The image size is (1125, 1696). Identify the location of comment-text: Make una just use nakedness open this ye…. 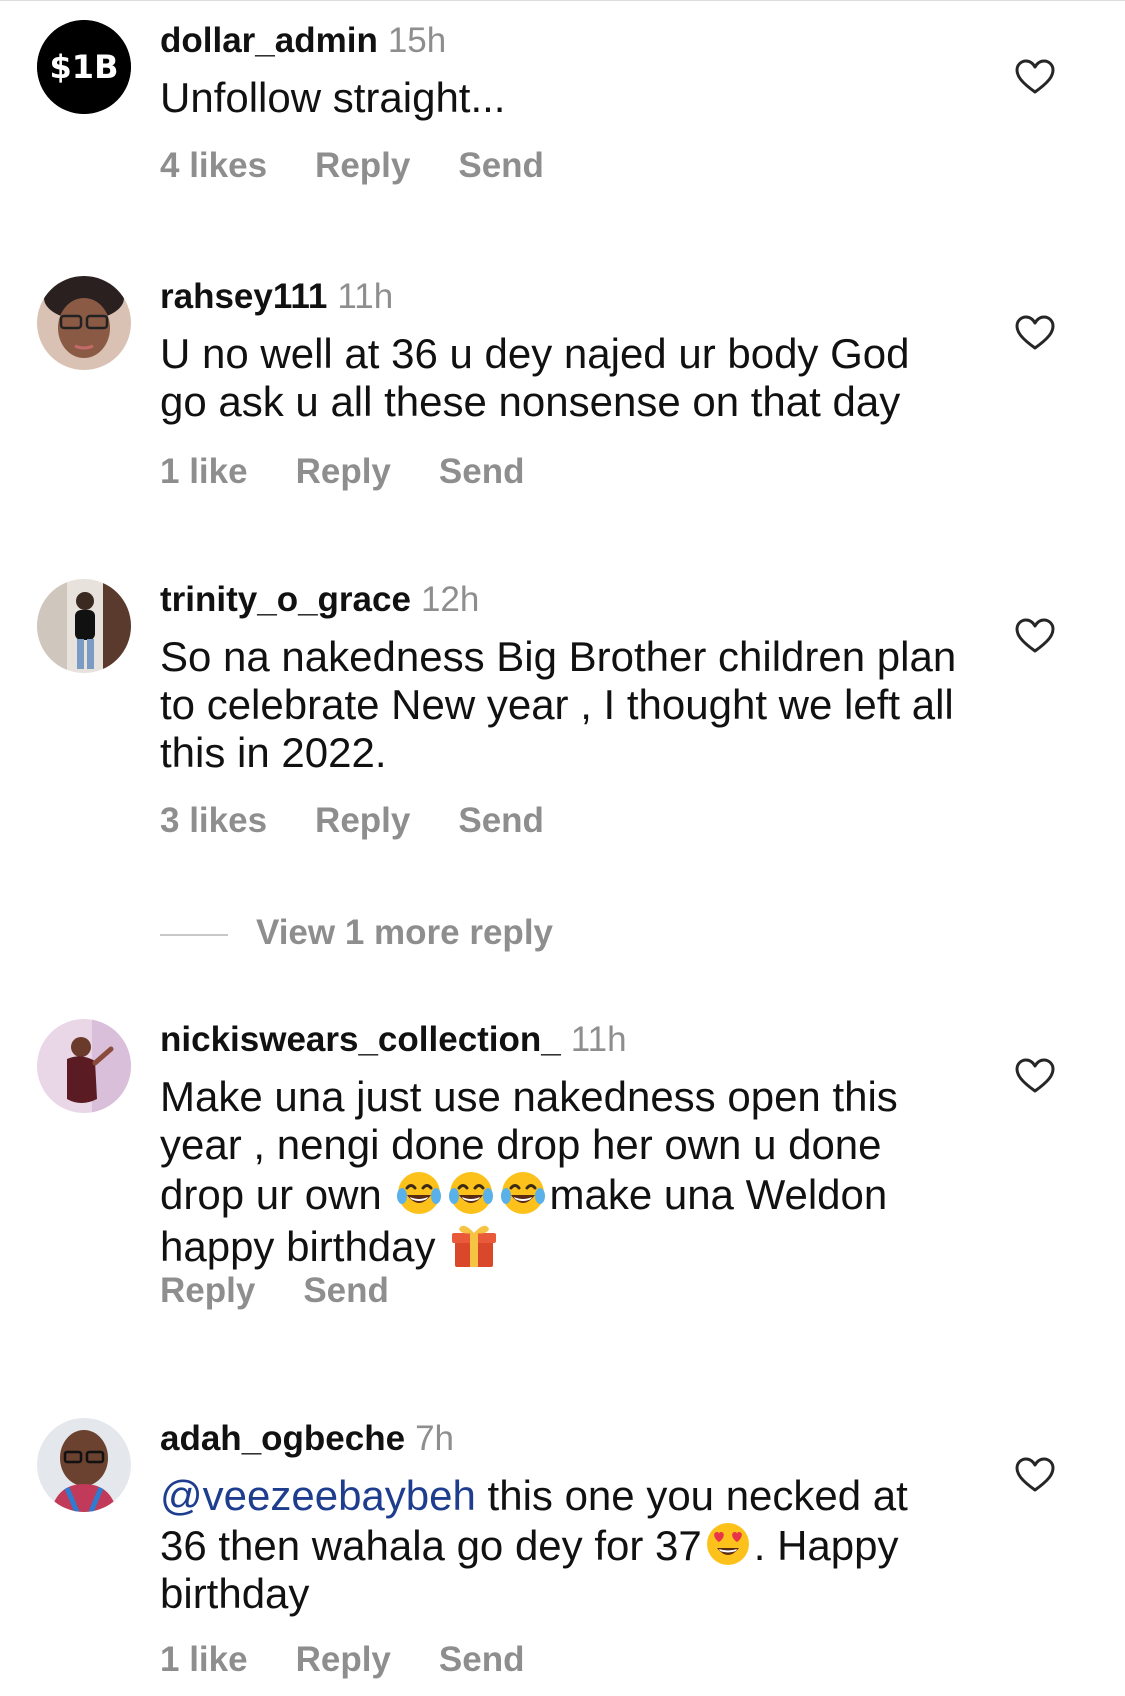
(560, 1172).